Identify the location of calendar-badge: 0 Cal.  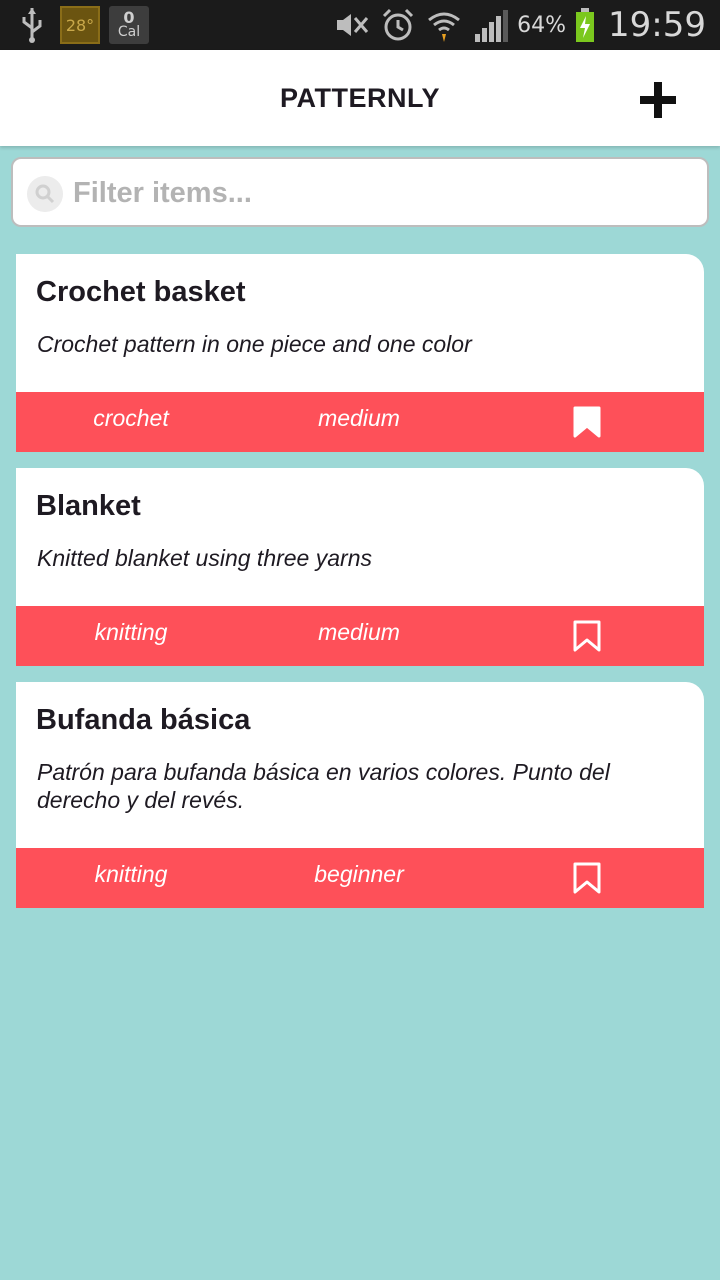
(129, 25).